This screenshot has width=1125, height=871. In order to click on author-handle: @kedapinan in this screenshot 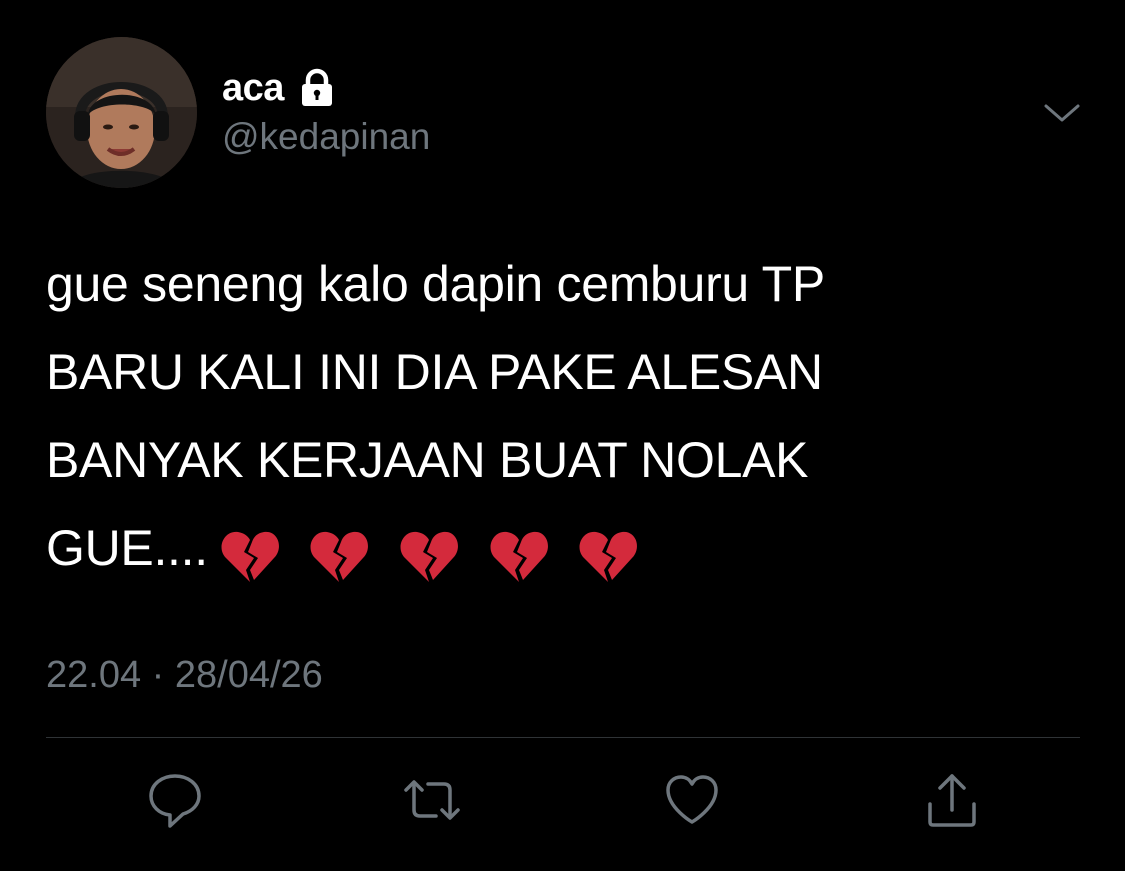, I will do `click(326, 137)`.